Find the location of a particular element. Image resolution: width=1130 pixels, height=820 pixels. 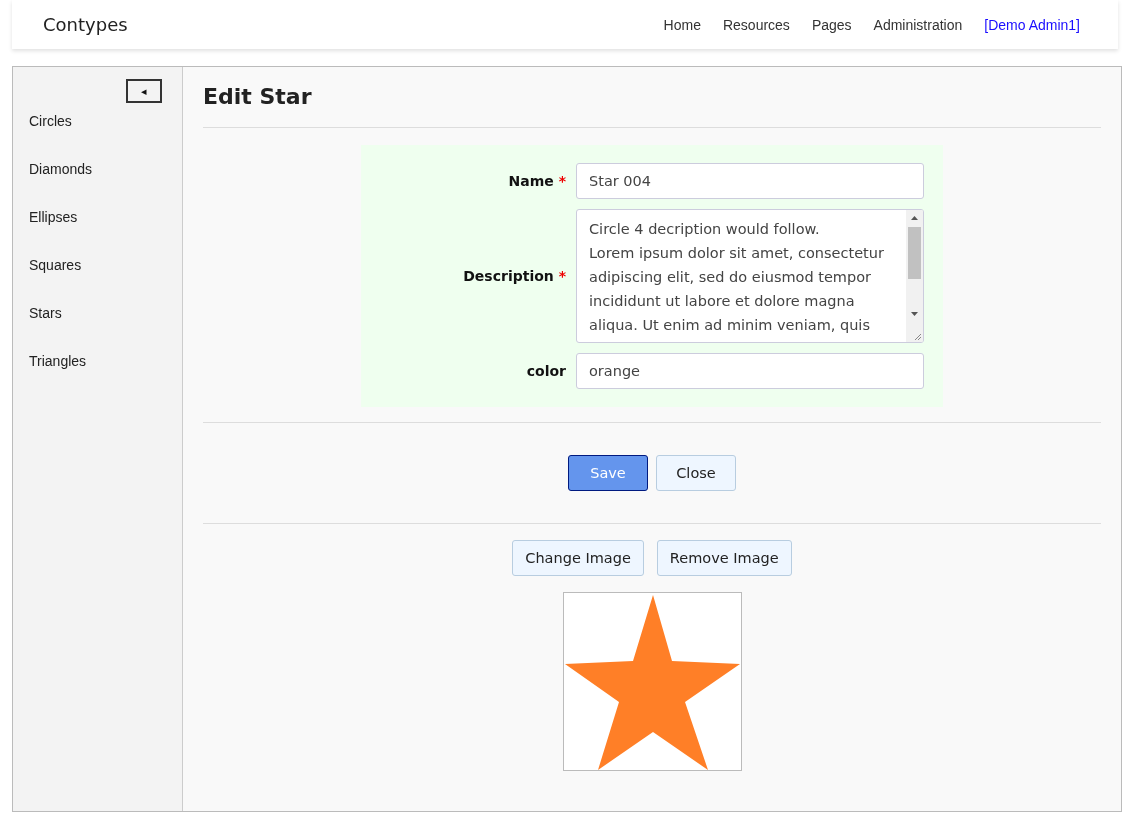

sidebar-item: Triangles is located at coordinates (97, 377).